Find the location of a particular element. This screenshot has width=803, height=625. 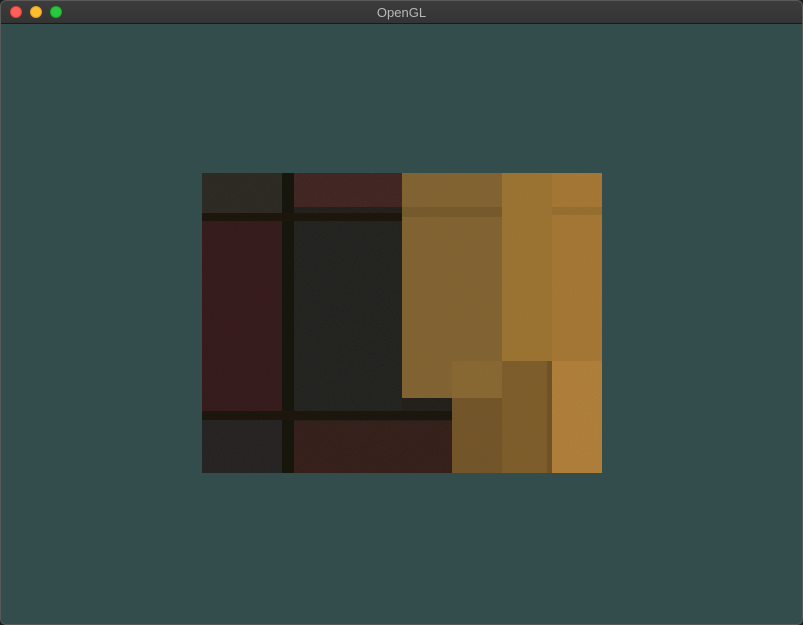

title-bar: OpenGL is located at coordinates (401, 12).